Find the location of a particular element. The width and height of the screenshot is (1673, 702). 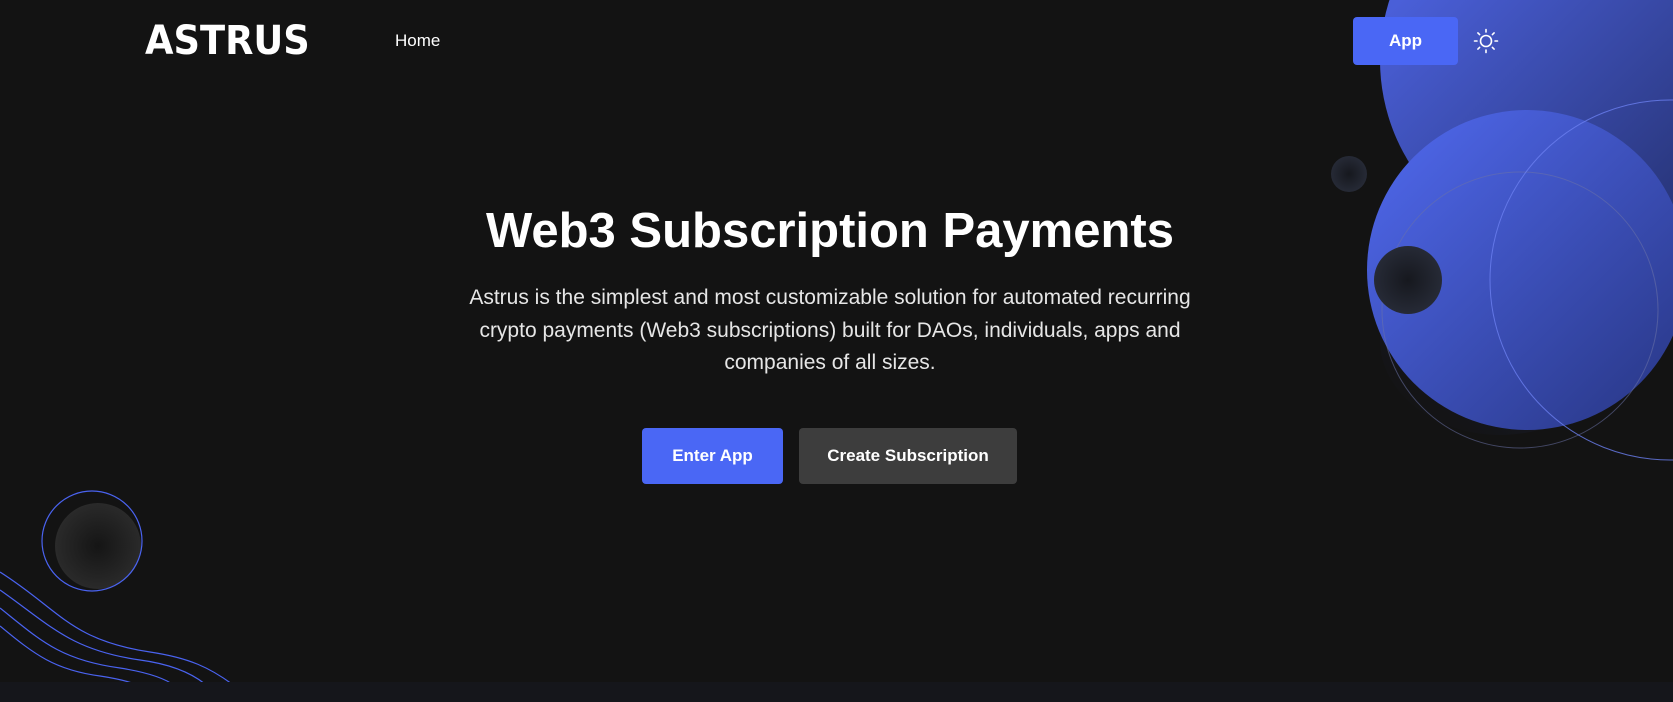

decor-wave-lines is located at coordinates (116, 630).